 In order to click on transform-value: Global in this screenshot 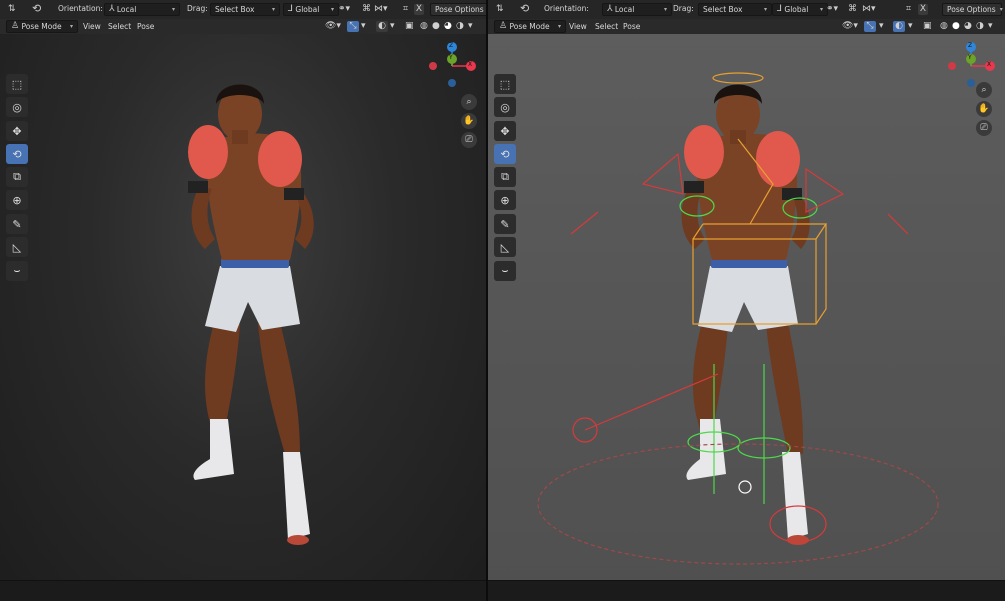, I will do `click(307, 9)`.